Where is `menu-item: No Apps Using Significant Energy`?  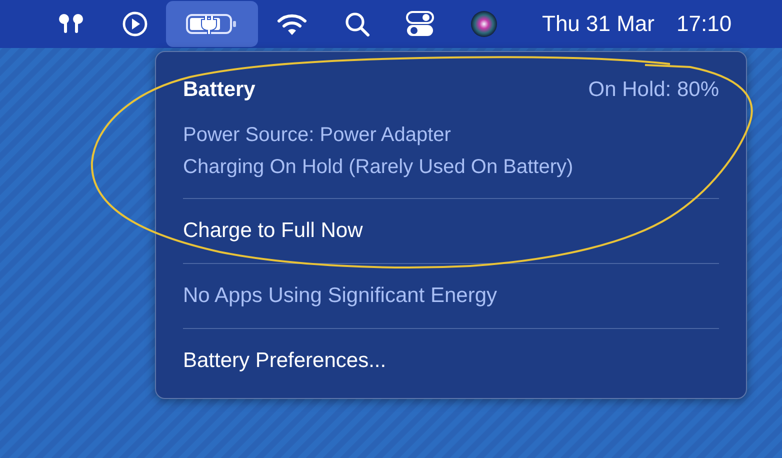
menu-item: No Apps Using Significant Energy is located at coordinates (340, 296).